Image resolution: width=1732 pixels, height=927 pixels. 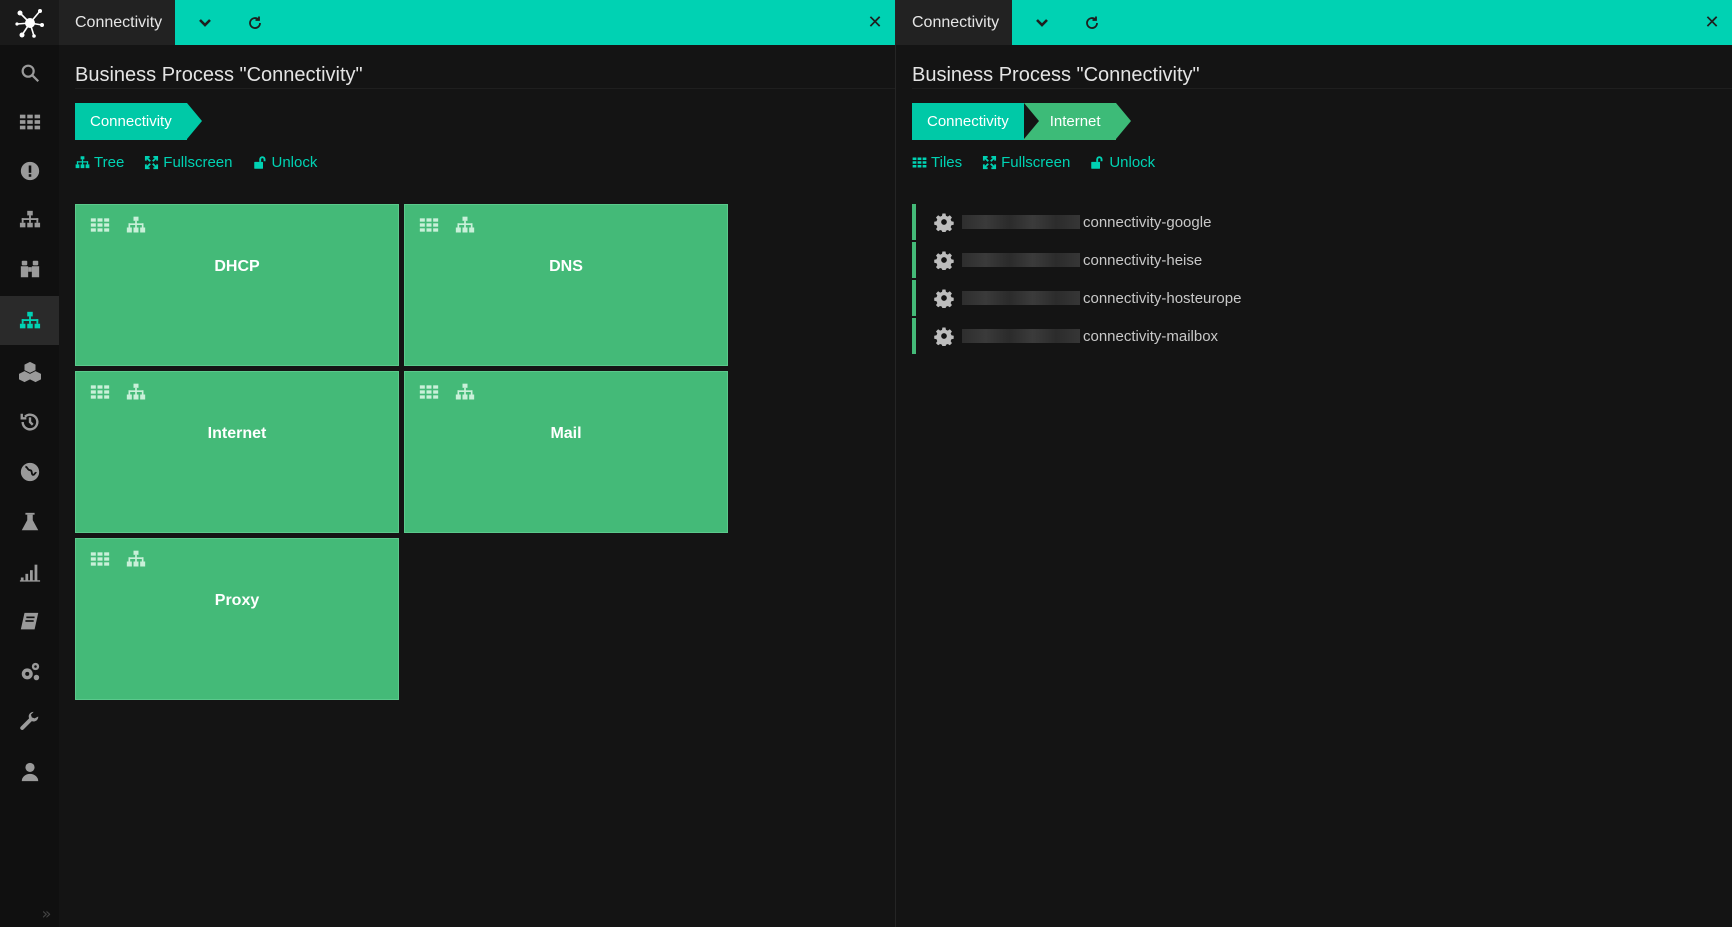 I want to click on tile-mail: Mail, so click(x=566, y=452).